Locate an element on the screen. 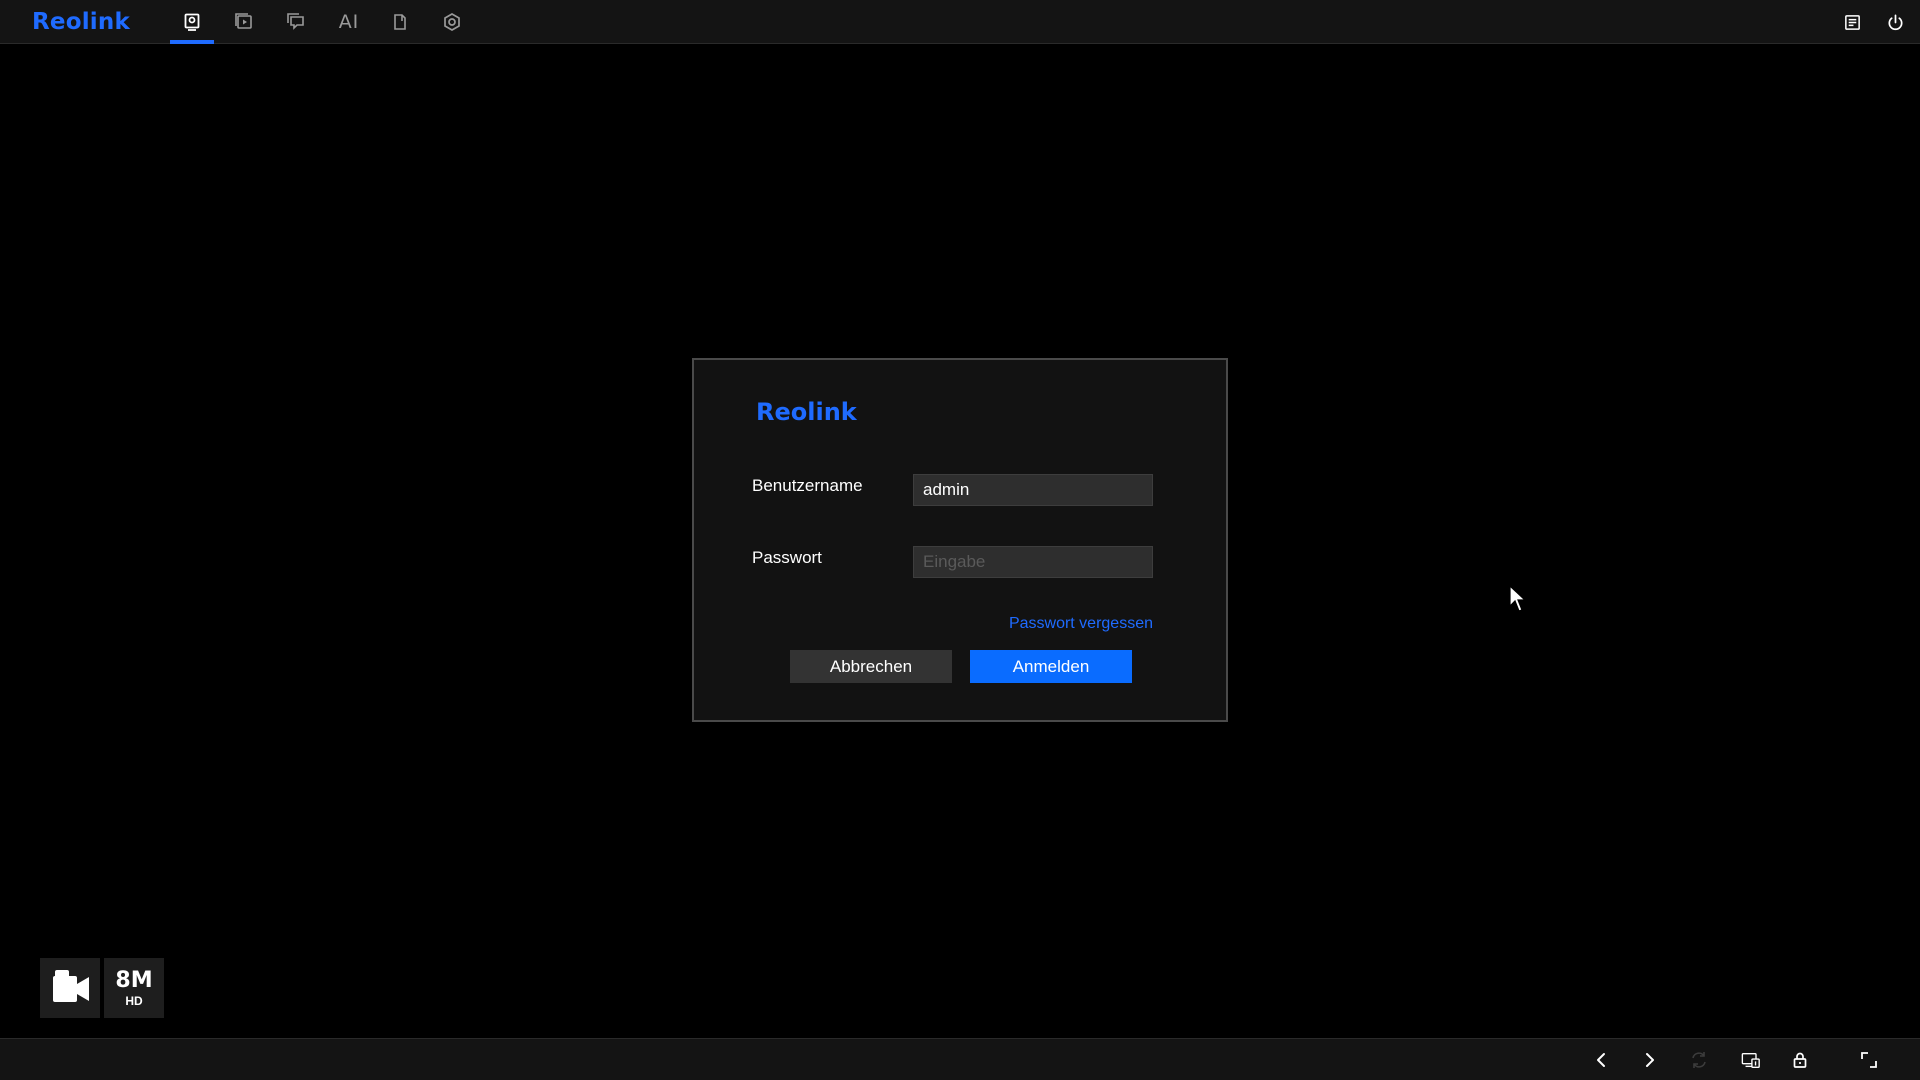  username-label: Benutzername is located at coordinates (807, 485).